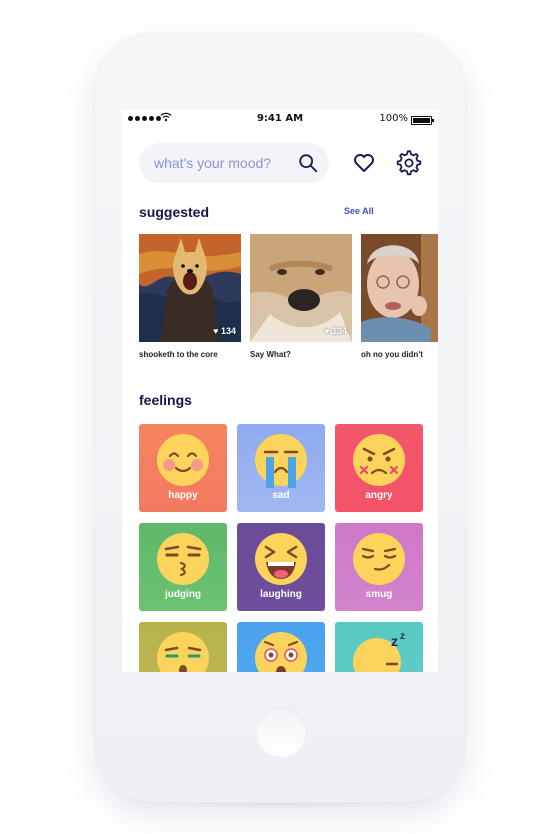  Describe the element at coordinates (409, 163) in the screenshot. I see `gear-icon` at that location.